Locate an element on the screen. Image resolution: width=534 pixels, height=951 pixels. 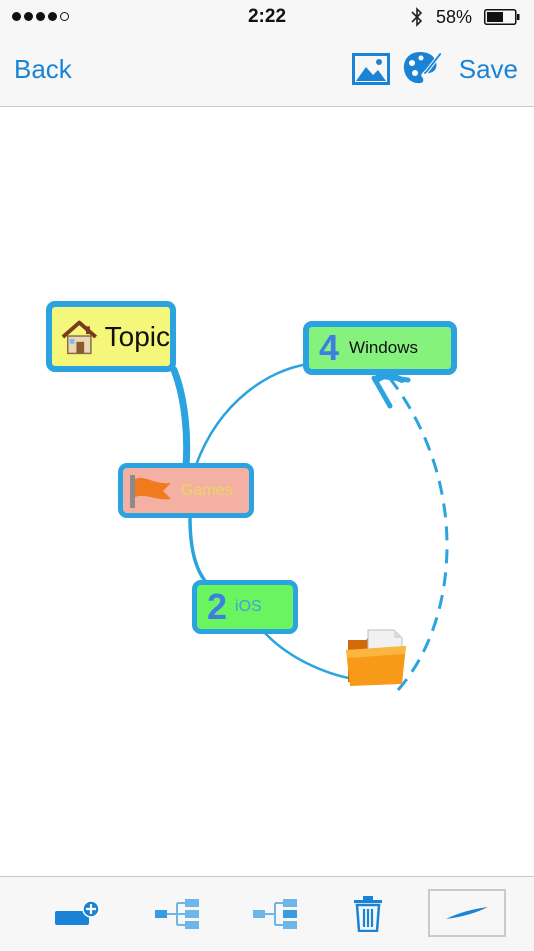
add-topic-icon is located at coordinates (77, 912).